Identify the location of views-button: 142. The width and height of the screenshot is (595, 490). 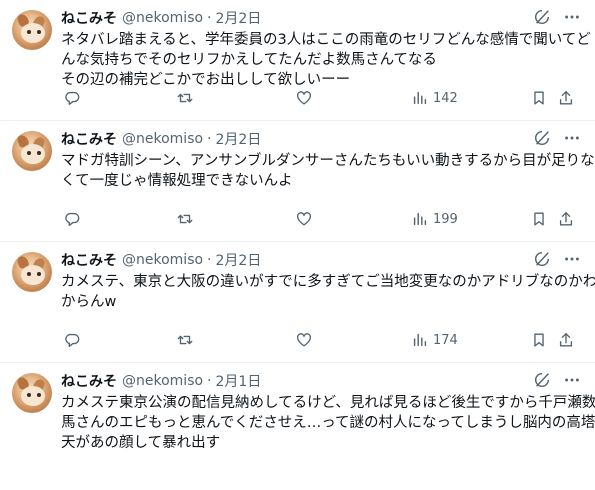
(434, 98).